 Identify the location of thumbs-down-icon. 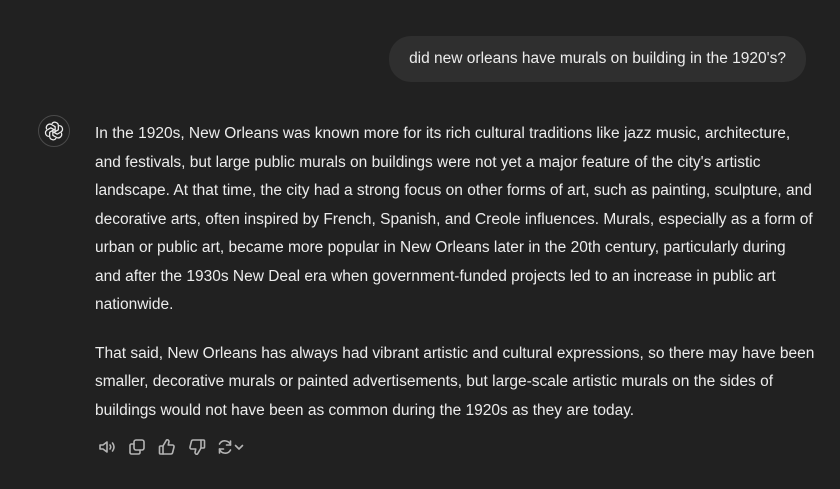
(197, 447).